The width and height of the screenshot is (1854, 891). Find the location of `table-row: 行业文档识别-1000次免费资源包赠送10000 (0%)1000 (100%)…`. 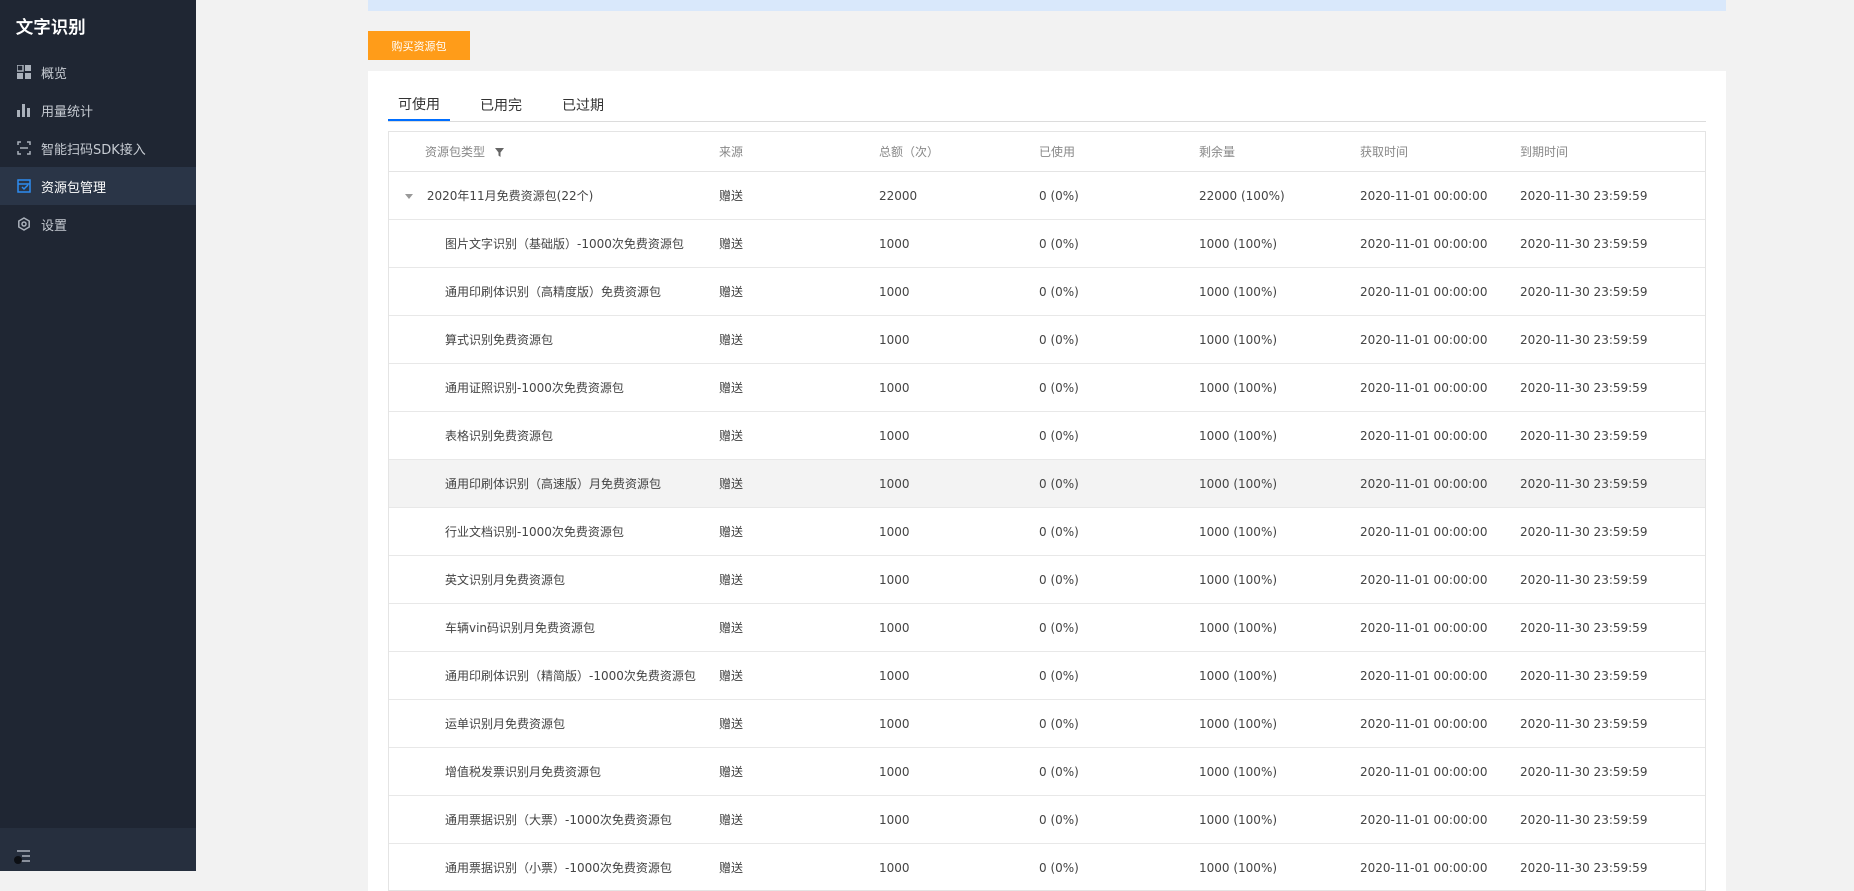

table-row: 行业文档识别-1000次免费资源包赠送10000 (0%)1000 (100%)… is located at coordinates (1047, 532).